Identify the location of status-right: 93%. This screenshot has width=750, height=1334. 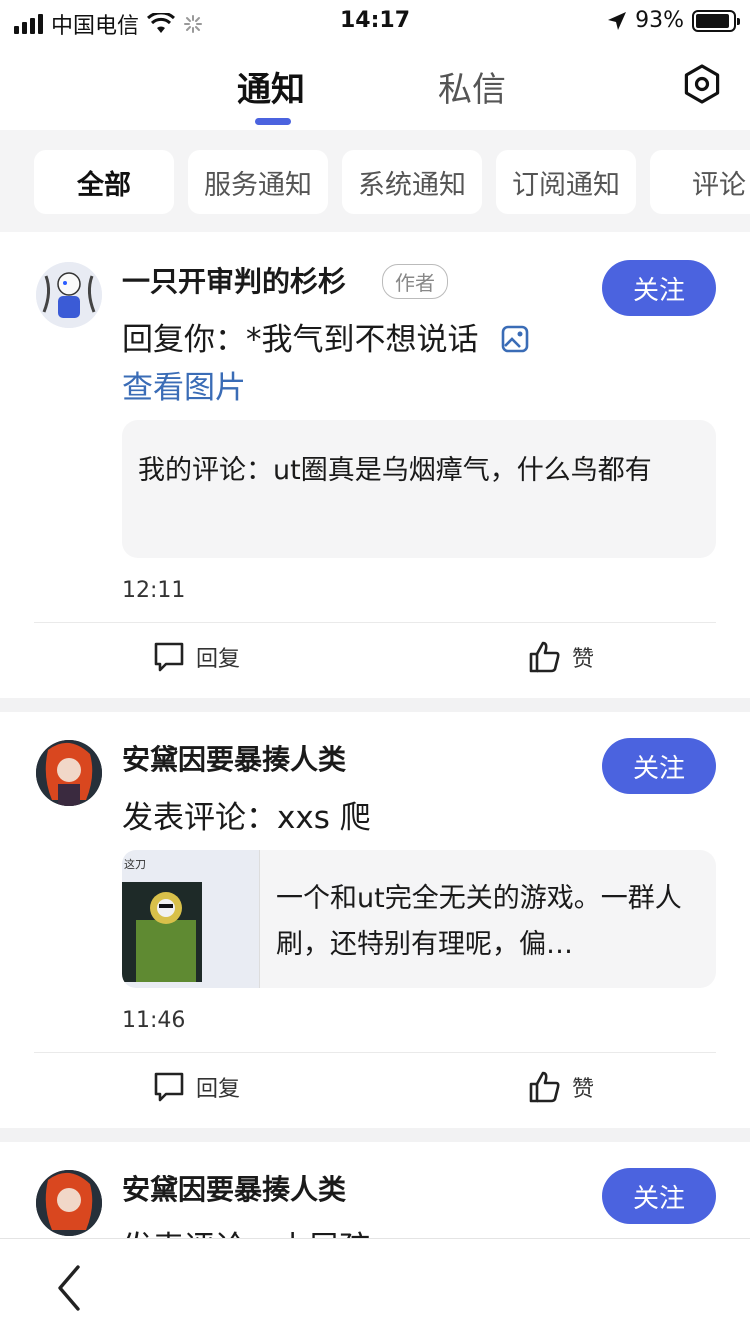
(673, 20).